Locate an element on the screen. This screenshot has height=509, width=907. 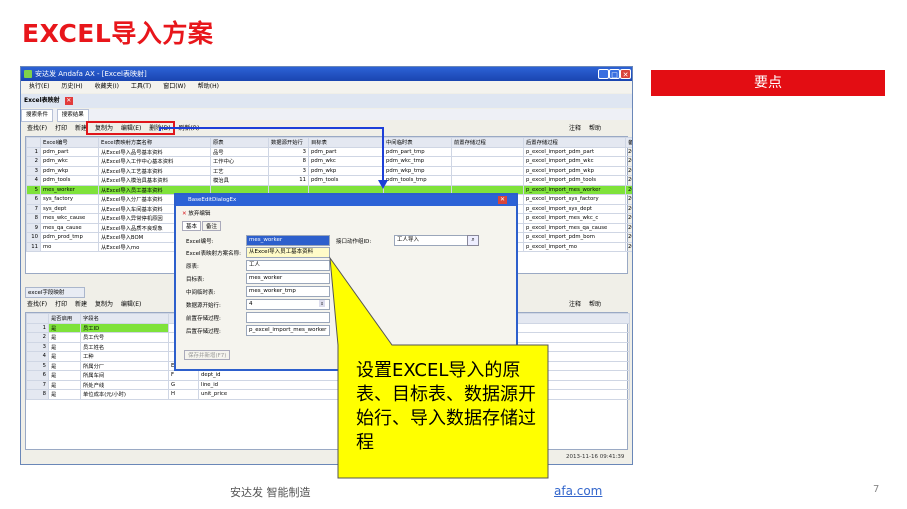
field-cell-field: 员工代号 is located at coordinates (124, 337).